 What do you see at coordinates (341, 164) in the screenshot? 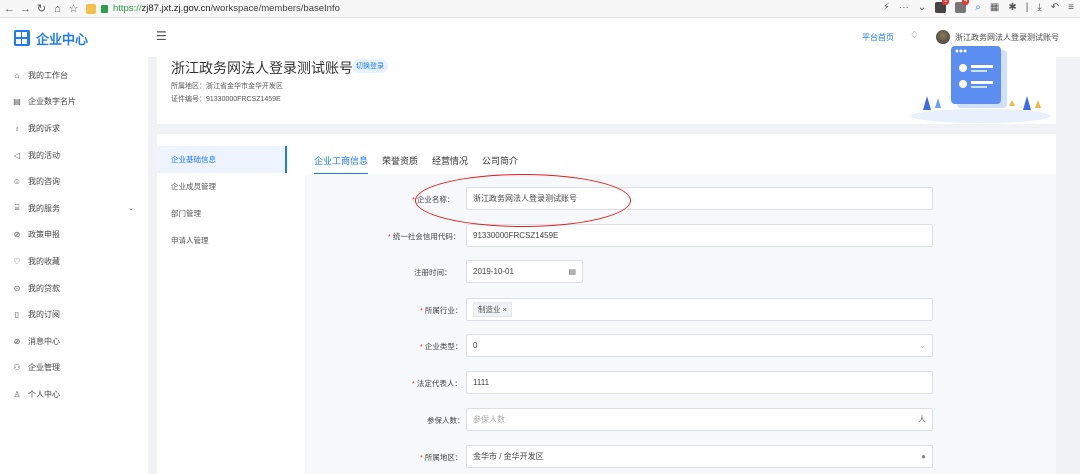
I see `tab-business-info: 企业工商信息` at bounding box center [341, 164].